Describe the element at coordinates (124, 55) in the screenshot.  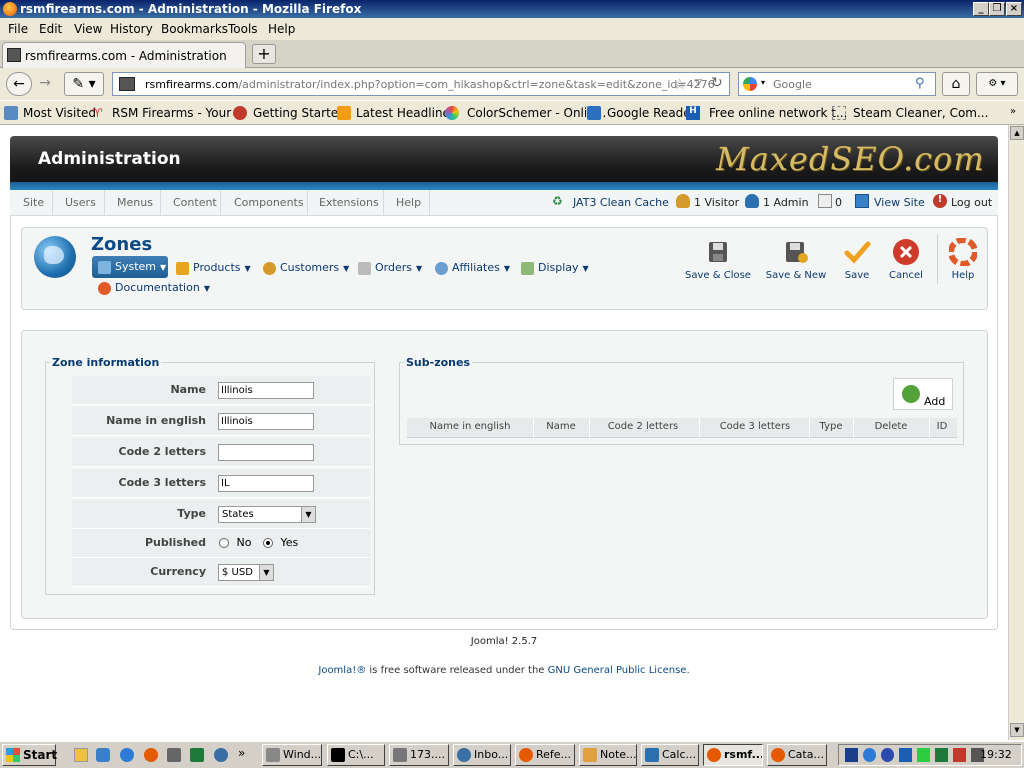
I see `browser-tab: rsmfirearms.com - Administration` at that location.